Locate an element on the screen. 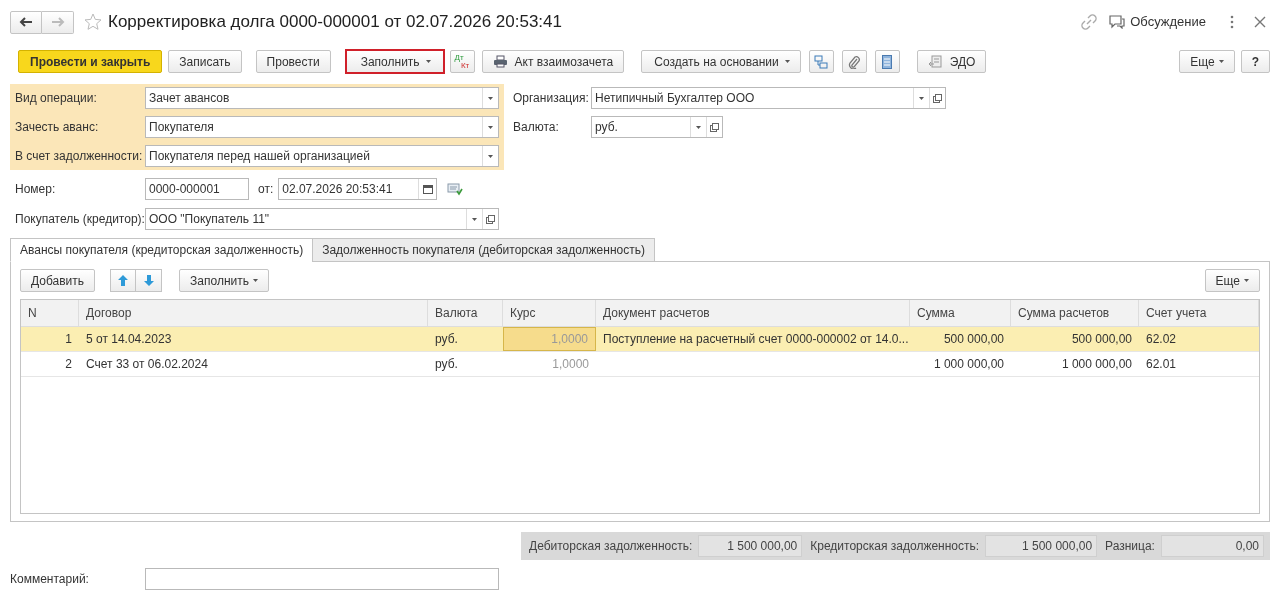 This screenshot has height=594, width=1280. attach-button is located at coordinates (854, 61).